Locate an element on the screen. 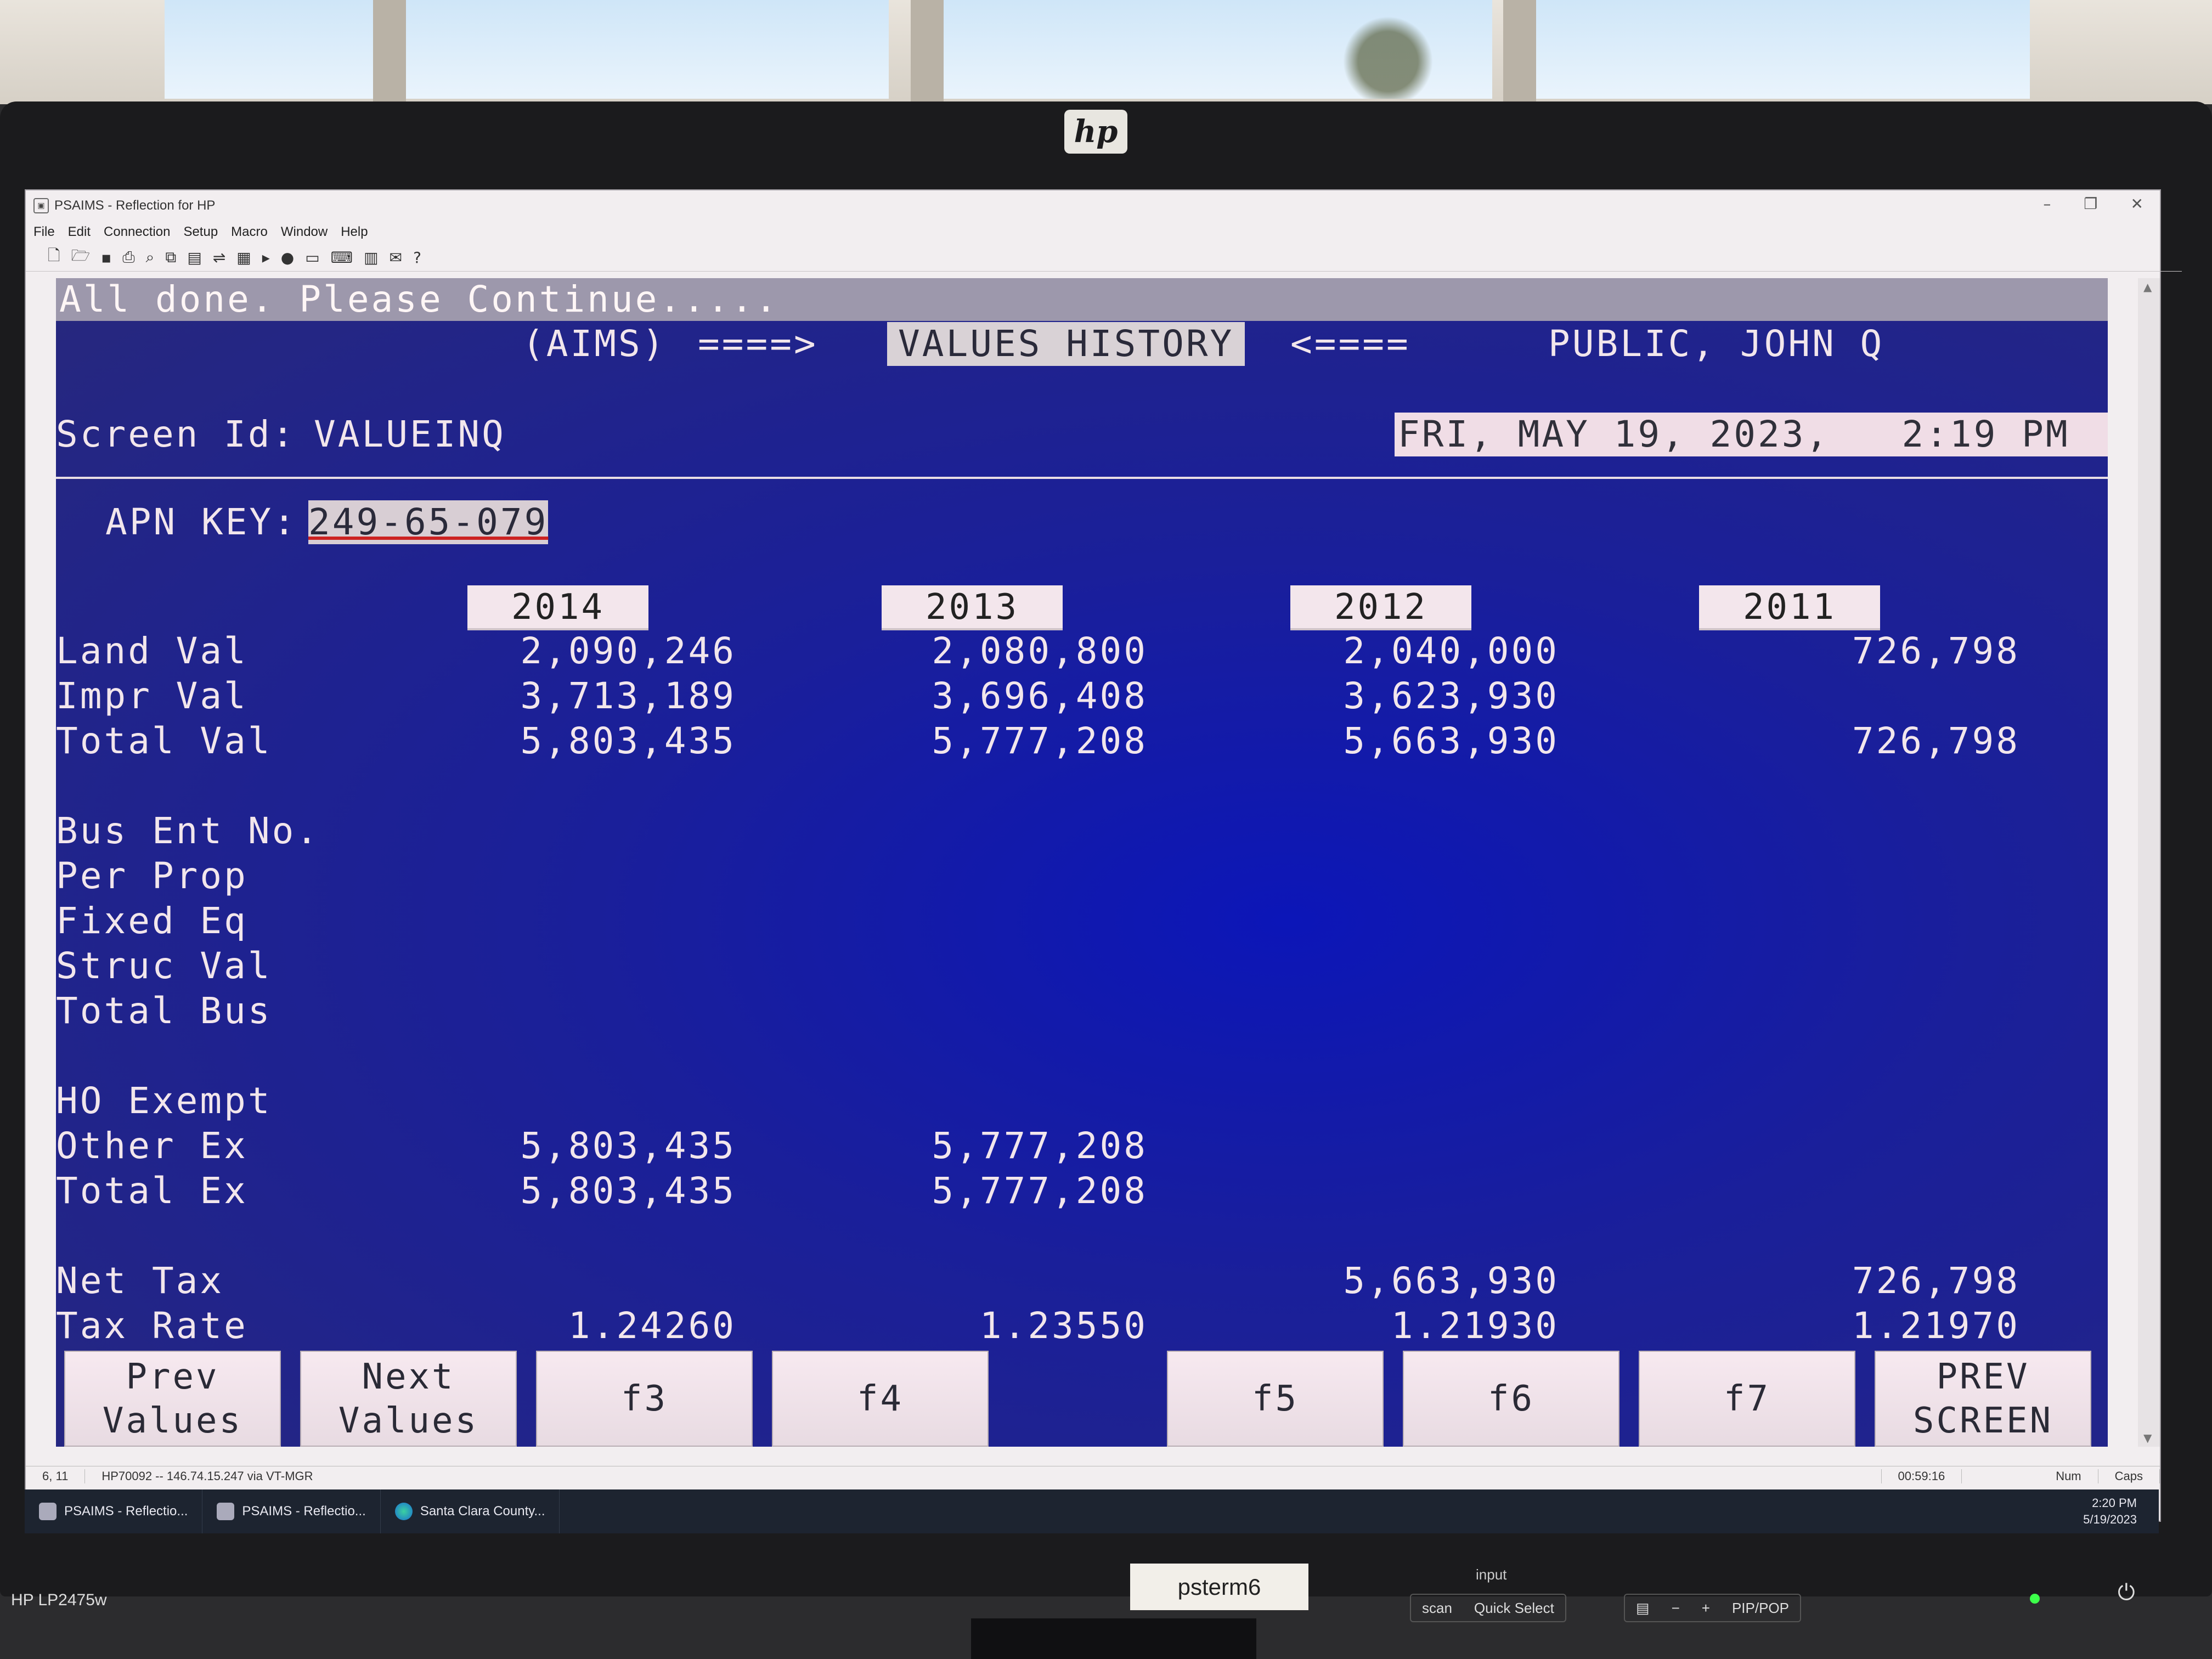 Image resolution: width=2212 pixels, height=1659 pixels. settings-icon: ▦ is located at coordinates (244, 258).